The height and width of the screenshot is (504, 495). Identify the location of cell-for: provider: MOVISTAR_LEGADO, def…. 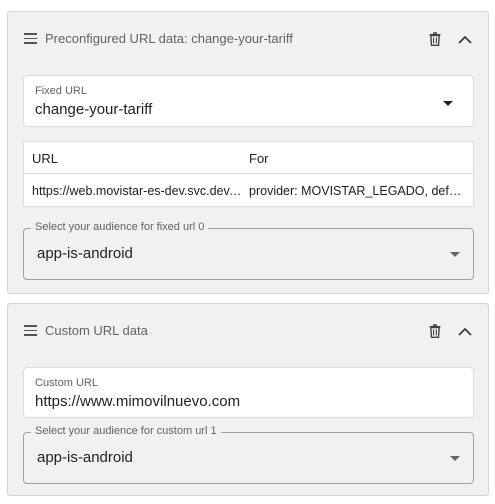
(355, 191).